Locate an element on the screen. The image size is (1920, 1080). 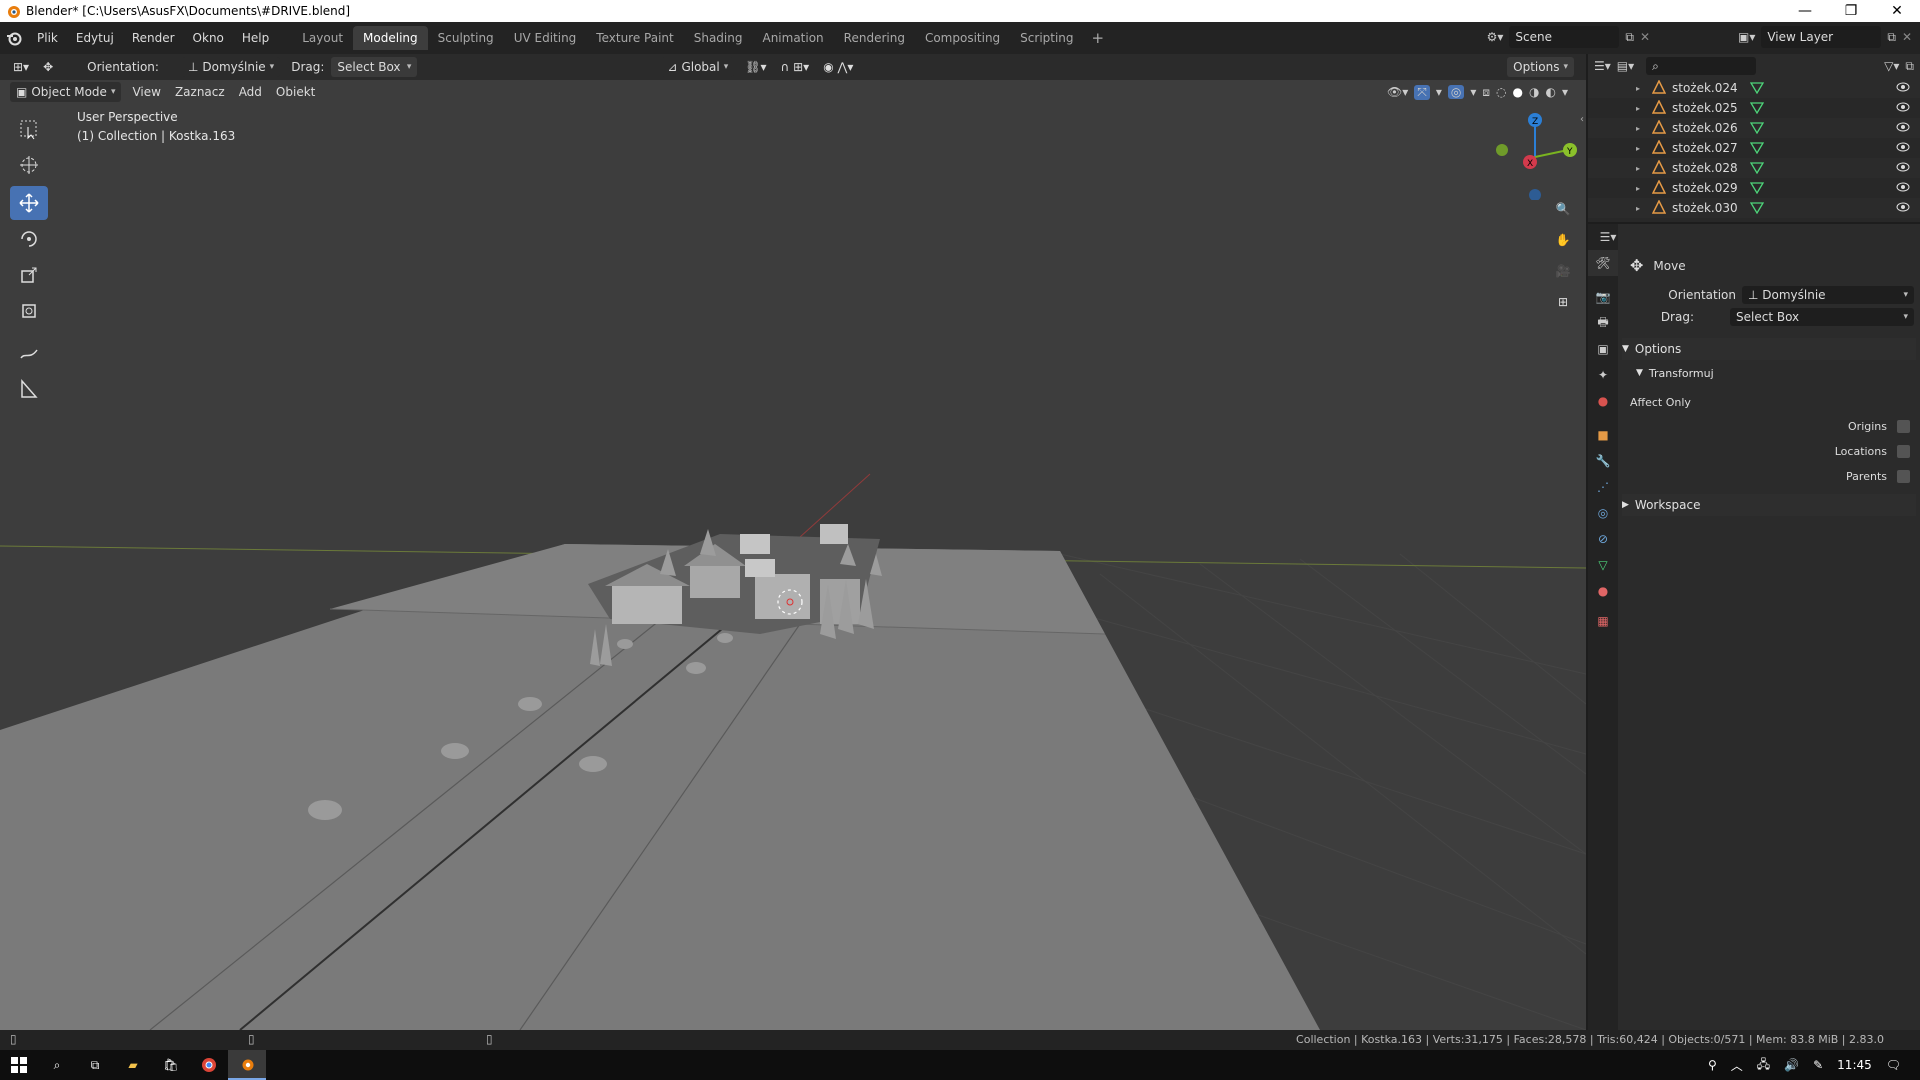
display-mode-icon: ▤▾ is located at coordinates (1625, 66).